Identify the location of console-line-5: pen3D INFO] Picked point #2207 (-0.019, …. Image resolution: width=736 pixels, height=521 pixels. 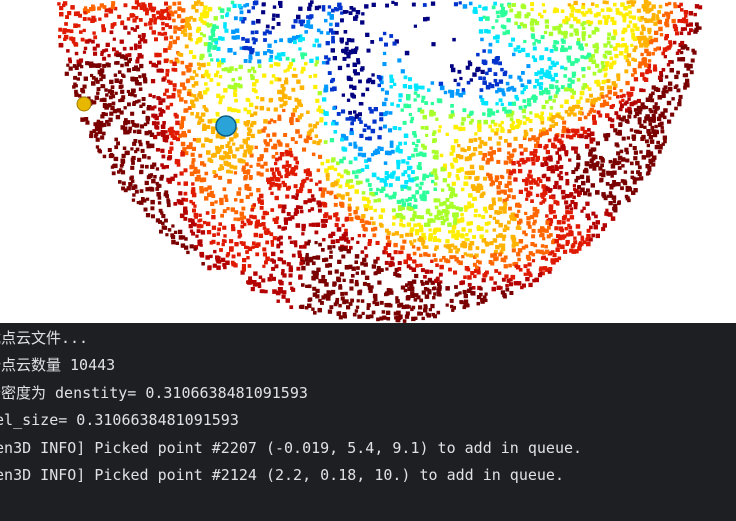
(291, 448).